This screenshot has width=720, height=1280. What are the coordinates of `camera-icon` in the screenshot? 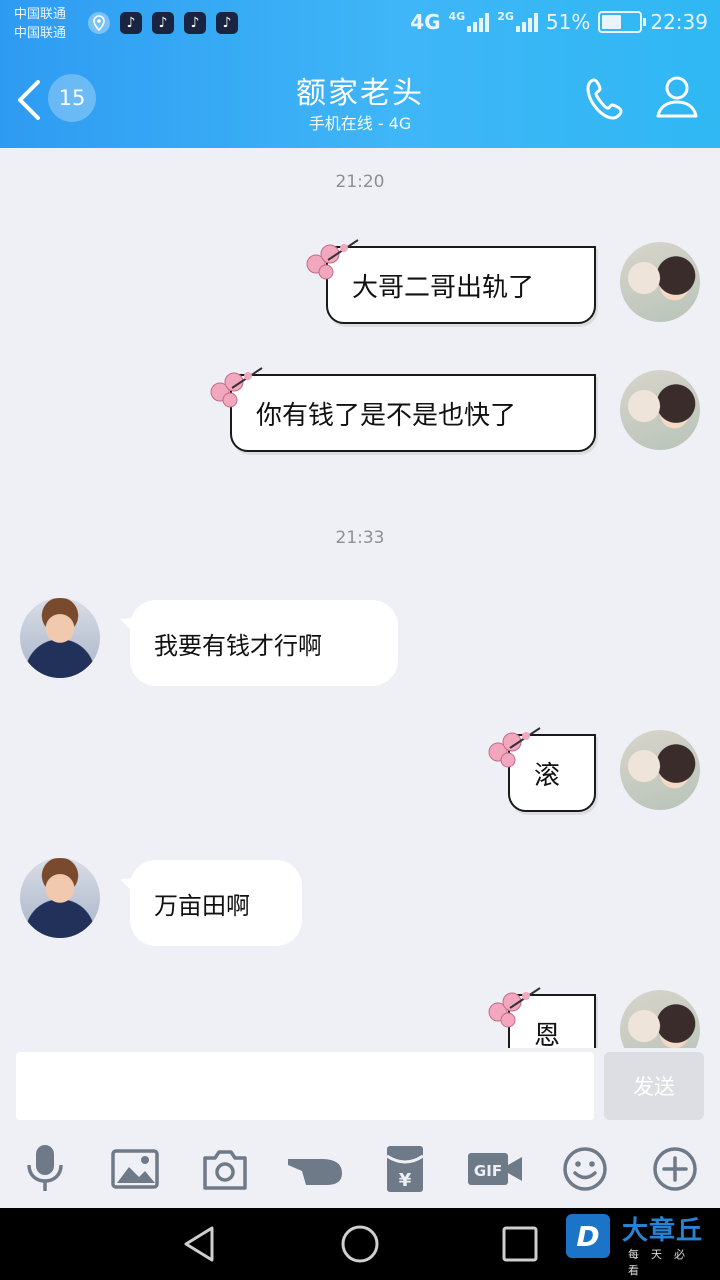 It's located at (225, 1169).